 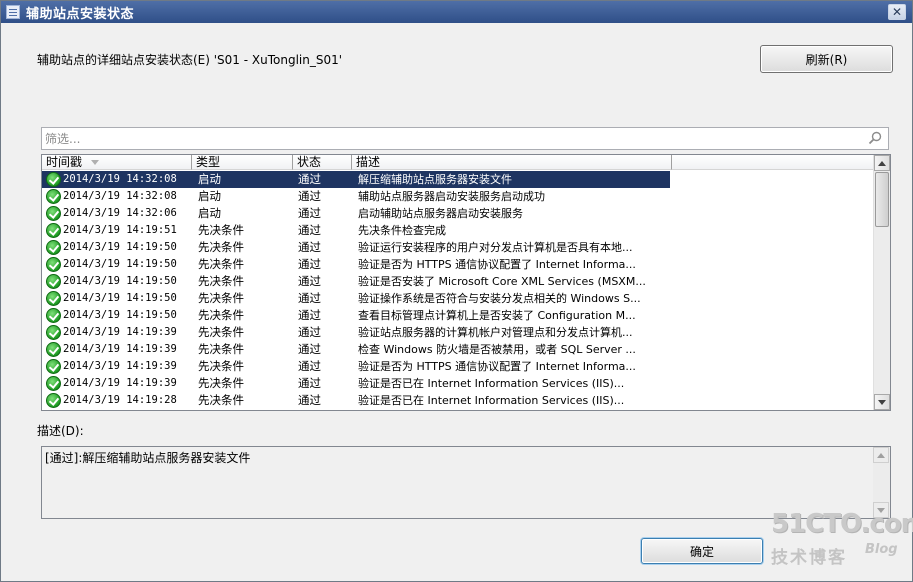 What do you see at coordinates (80, 14) in the screenshot?
I see `window-title: 辅助站点安装状态` at bounding box center [80, 14].